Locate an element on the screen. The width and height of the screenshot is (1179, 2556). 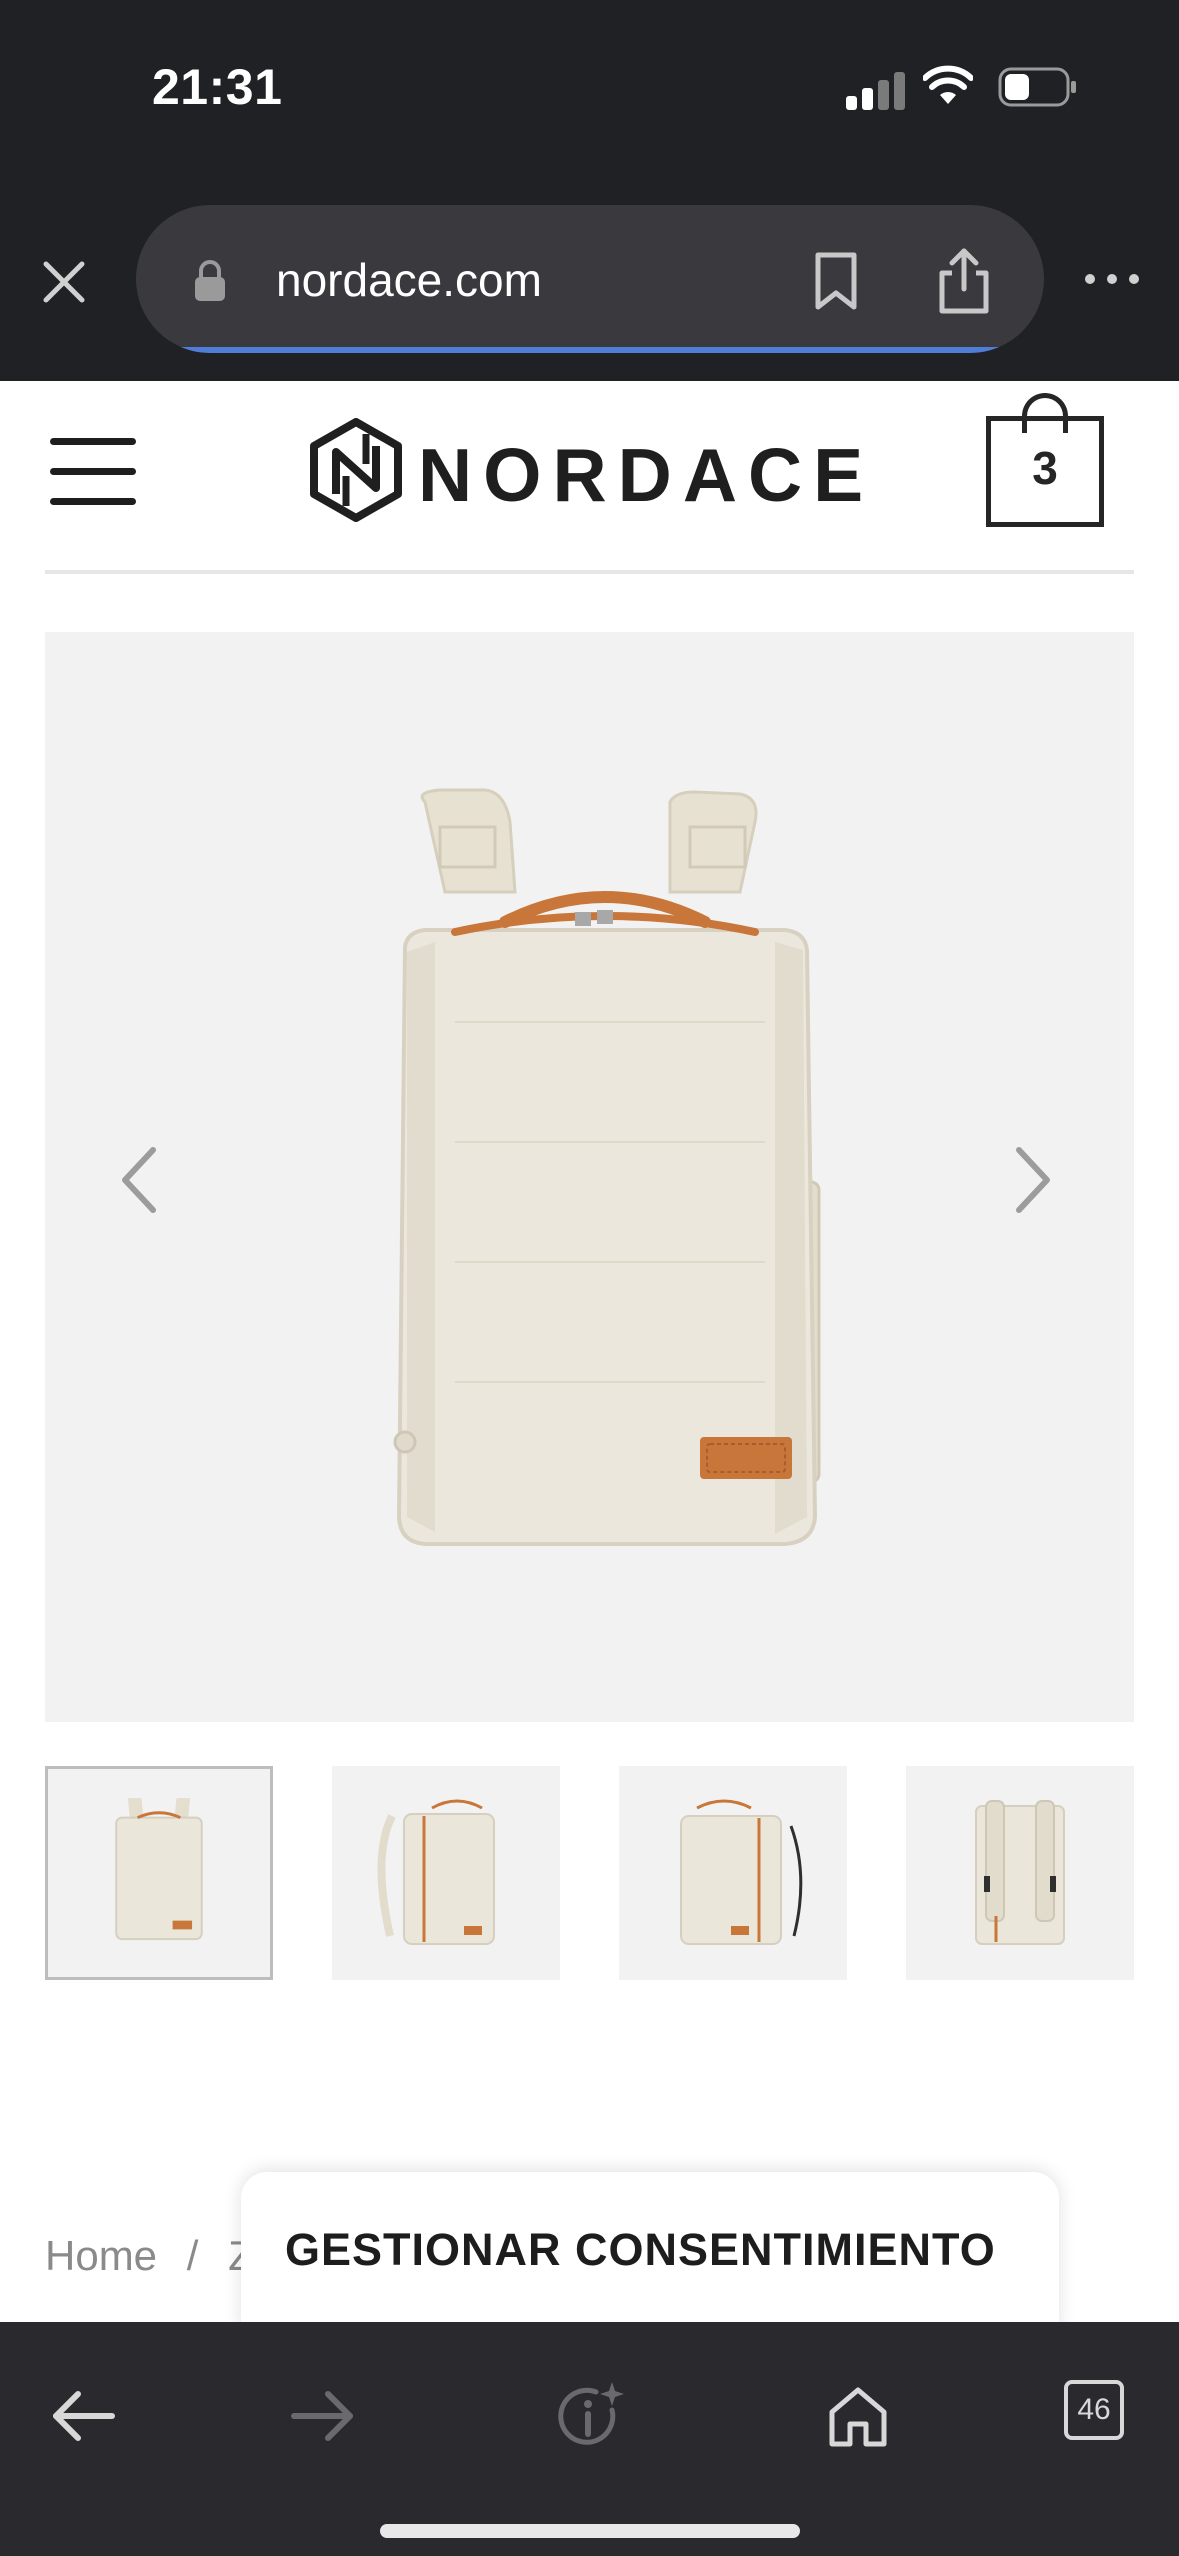
thumbnail-front is located at coordinates (159, 1873).